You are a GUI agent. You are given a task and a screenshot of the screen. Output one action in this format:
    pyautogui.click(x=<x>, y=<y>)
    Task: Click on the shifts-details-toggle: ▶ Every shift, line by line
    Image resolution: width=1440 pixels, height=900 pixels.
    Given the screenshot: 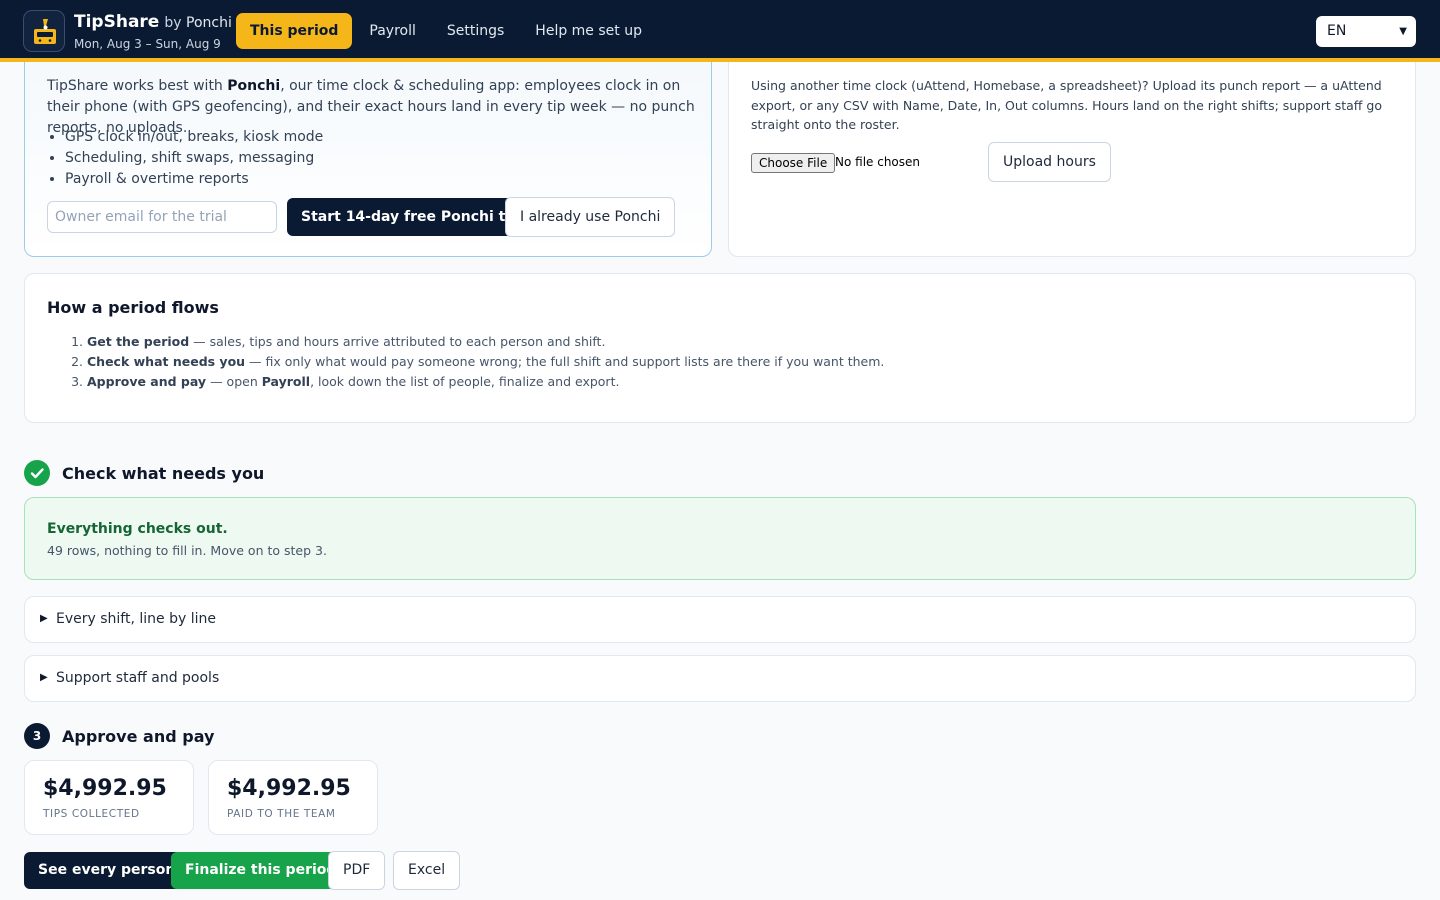 What is the action you would take?
    pyautogui.click(x=720, y=619)
    